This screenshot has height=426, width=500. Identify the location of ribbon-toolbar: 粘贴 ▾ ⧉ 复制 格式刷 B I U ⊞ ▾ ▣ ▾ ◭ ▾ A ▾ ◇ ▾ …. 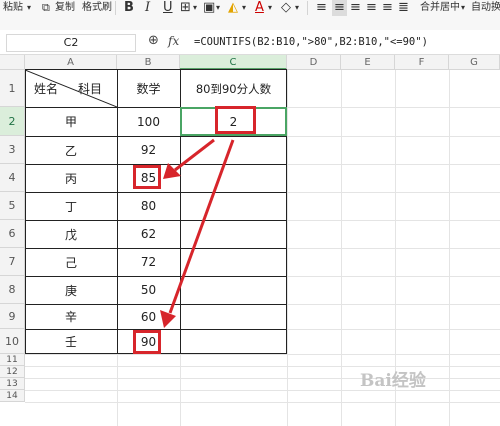
(250, 15).